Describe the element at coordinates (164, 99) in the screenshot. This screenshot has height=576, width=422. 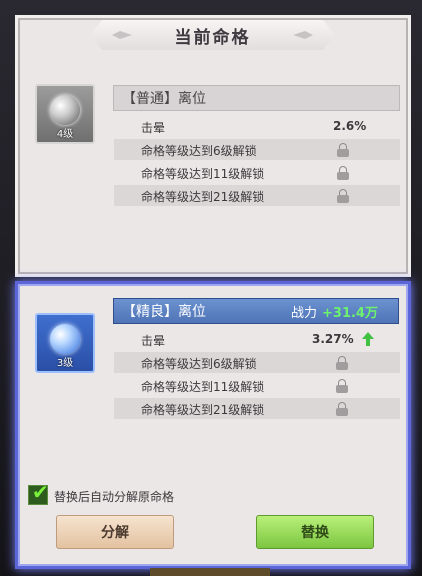
I see `current-rune-name: 【普通】离位` at that location.